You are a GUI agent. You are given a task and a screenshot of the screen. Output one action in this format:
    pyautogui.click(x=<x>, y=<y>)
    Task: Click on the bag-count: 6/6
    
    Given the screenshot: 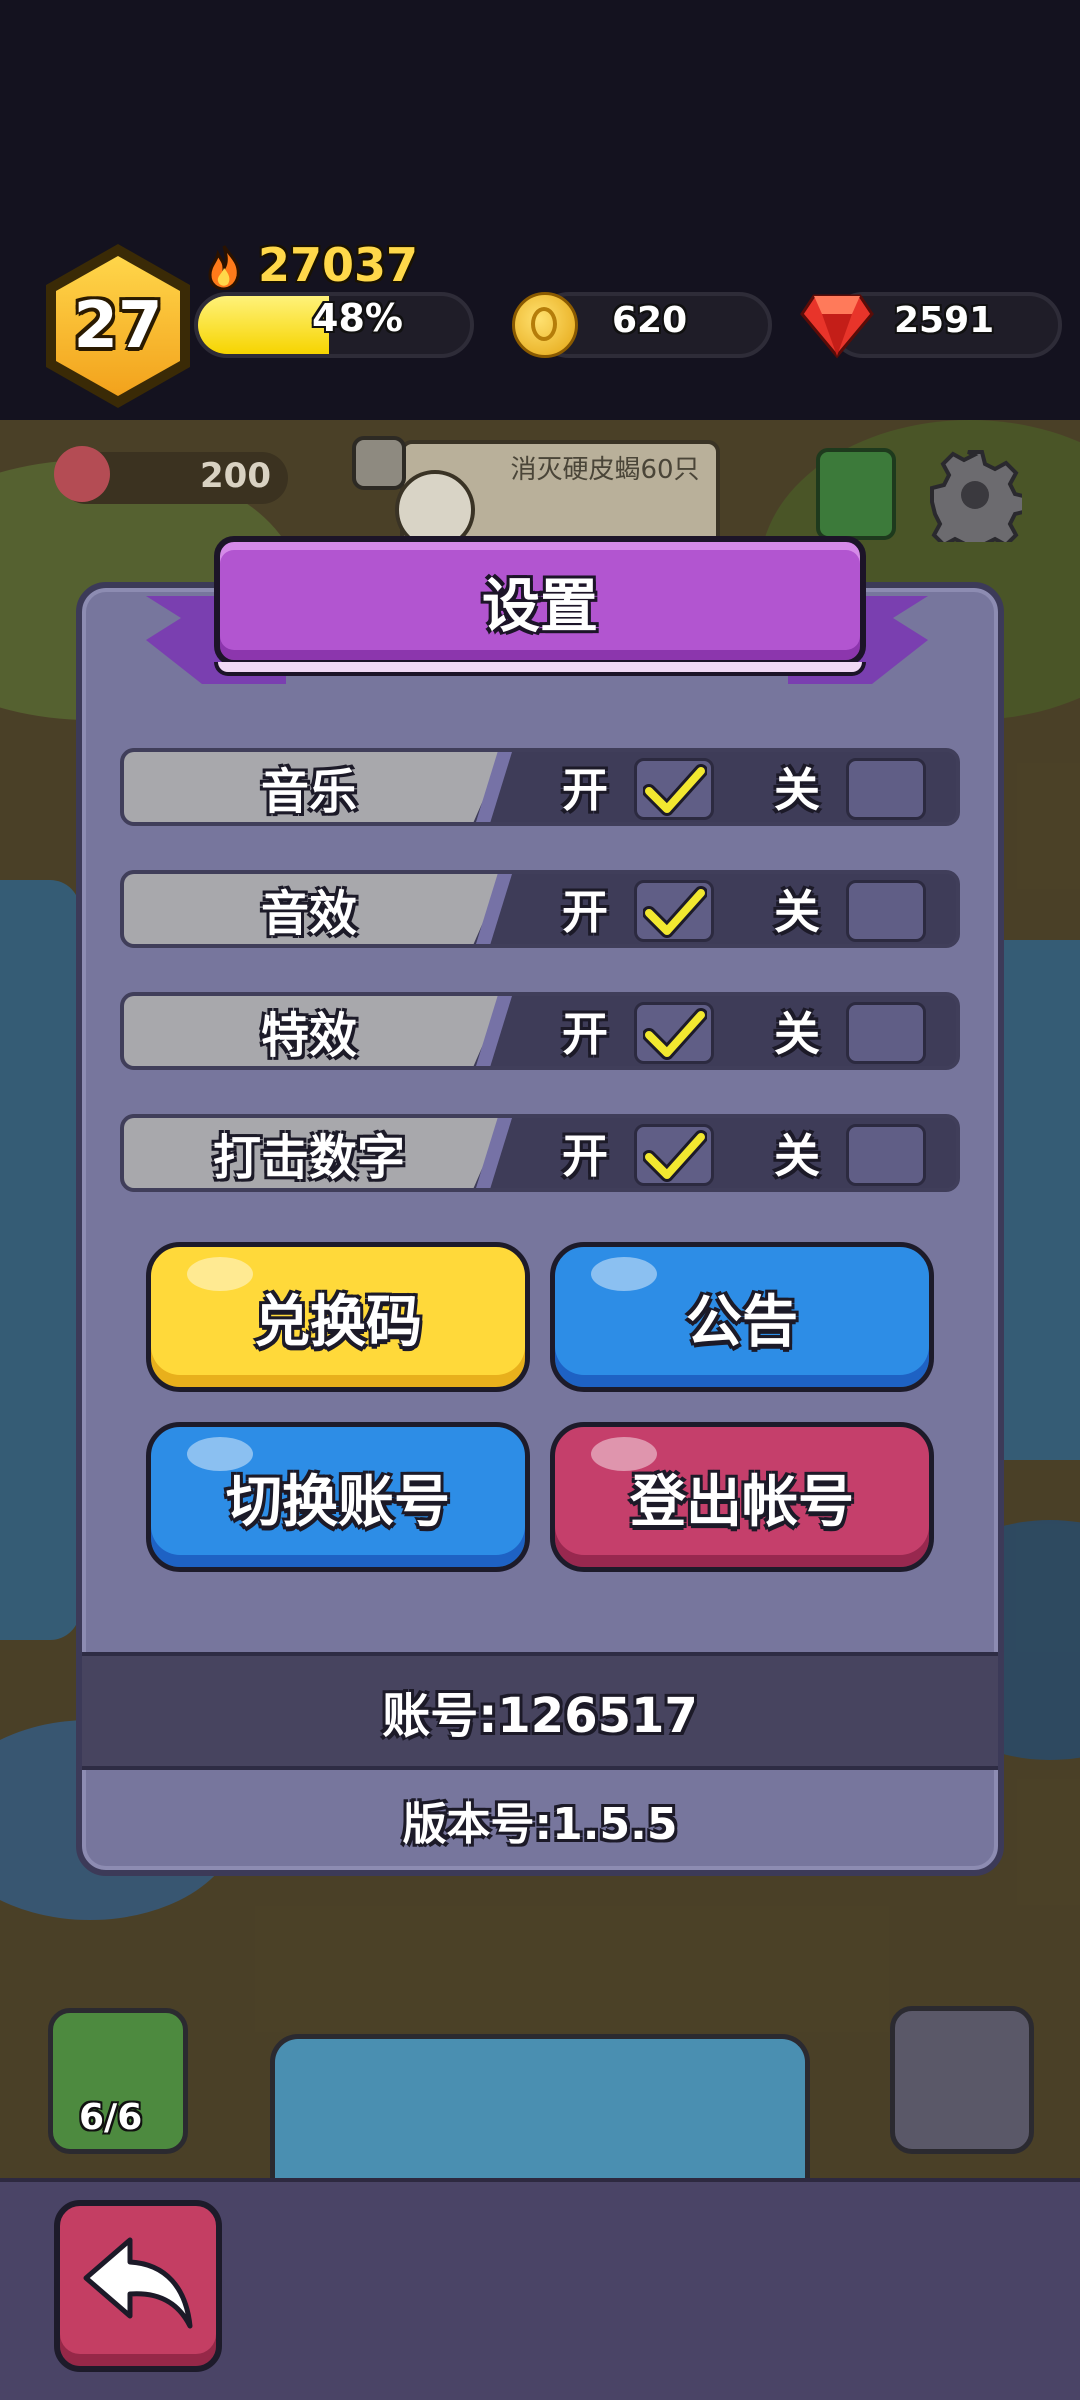 What is the action you would take?
    pyautogui.click(x=111, y=2117)
    